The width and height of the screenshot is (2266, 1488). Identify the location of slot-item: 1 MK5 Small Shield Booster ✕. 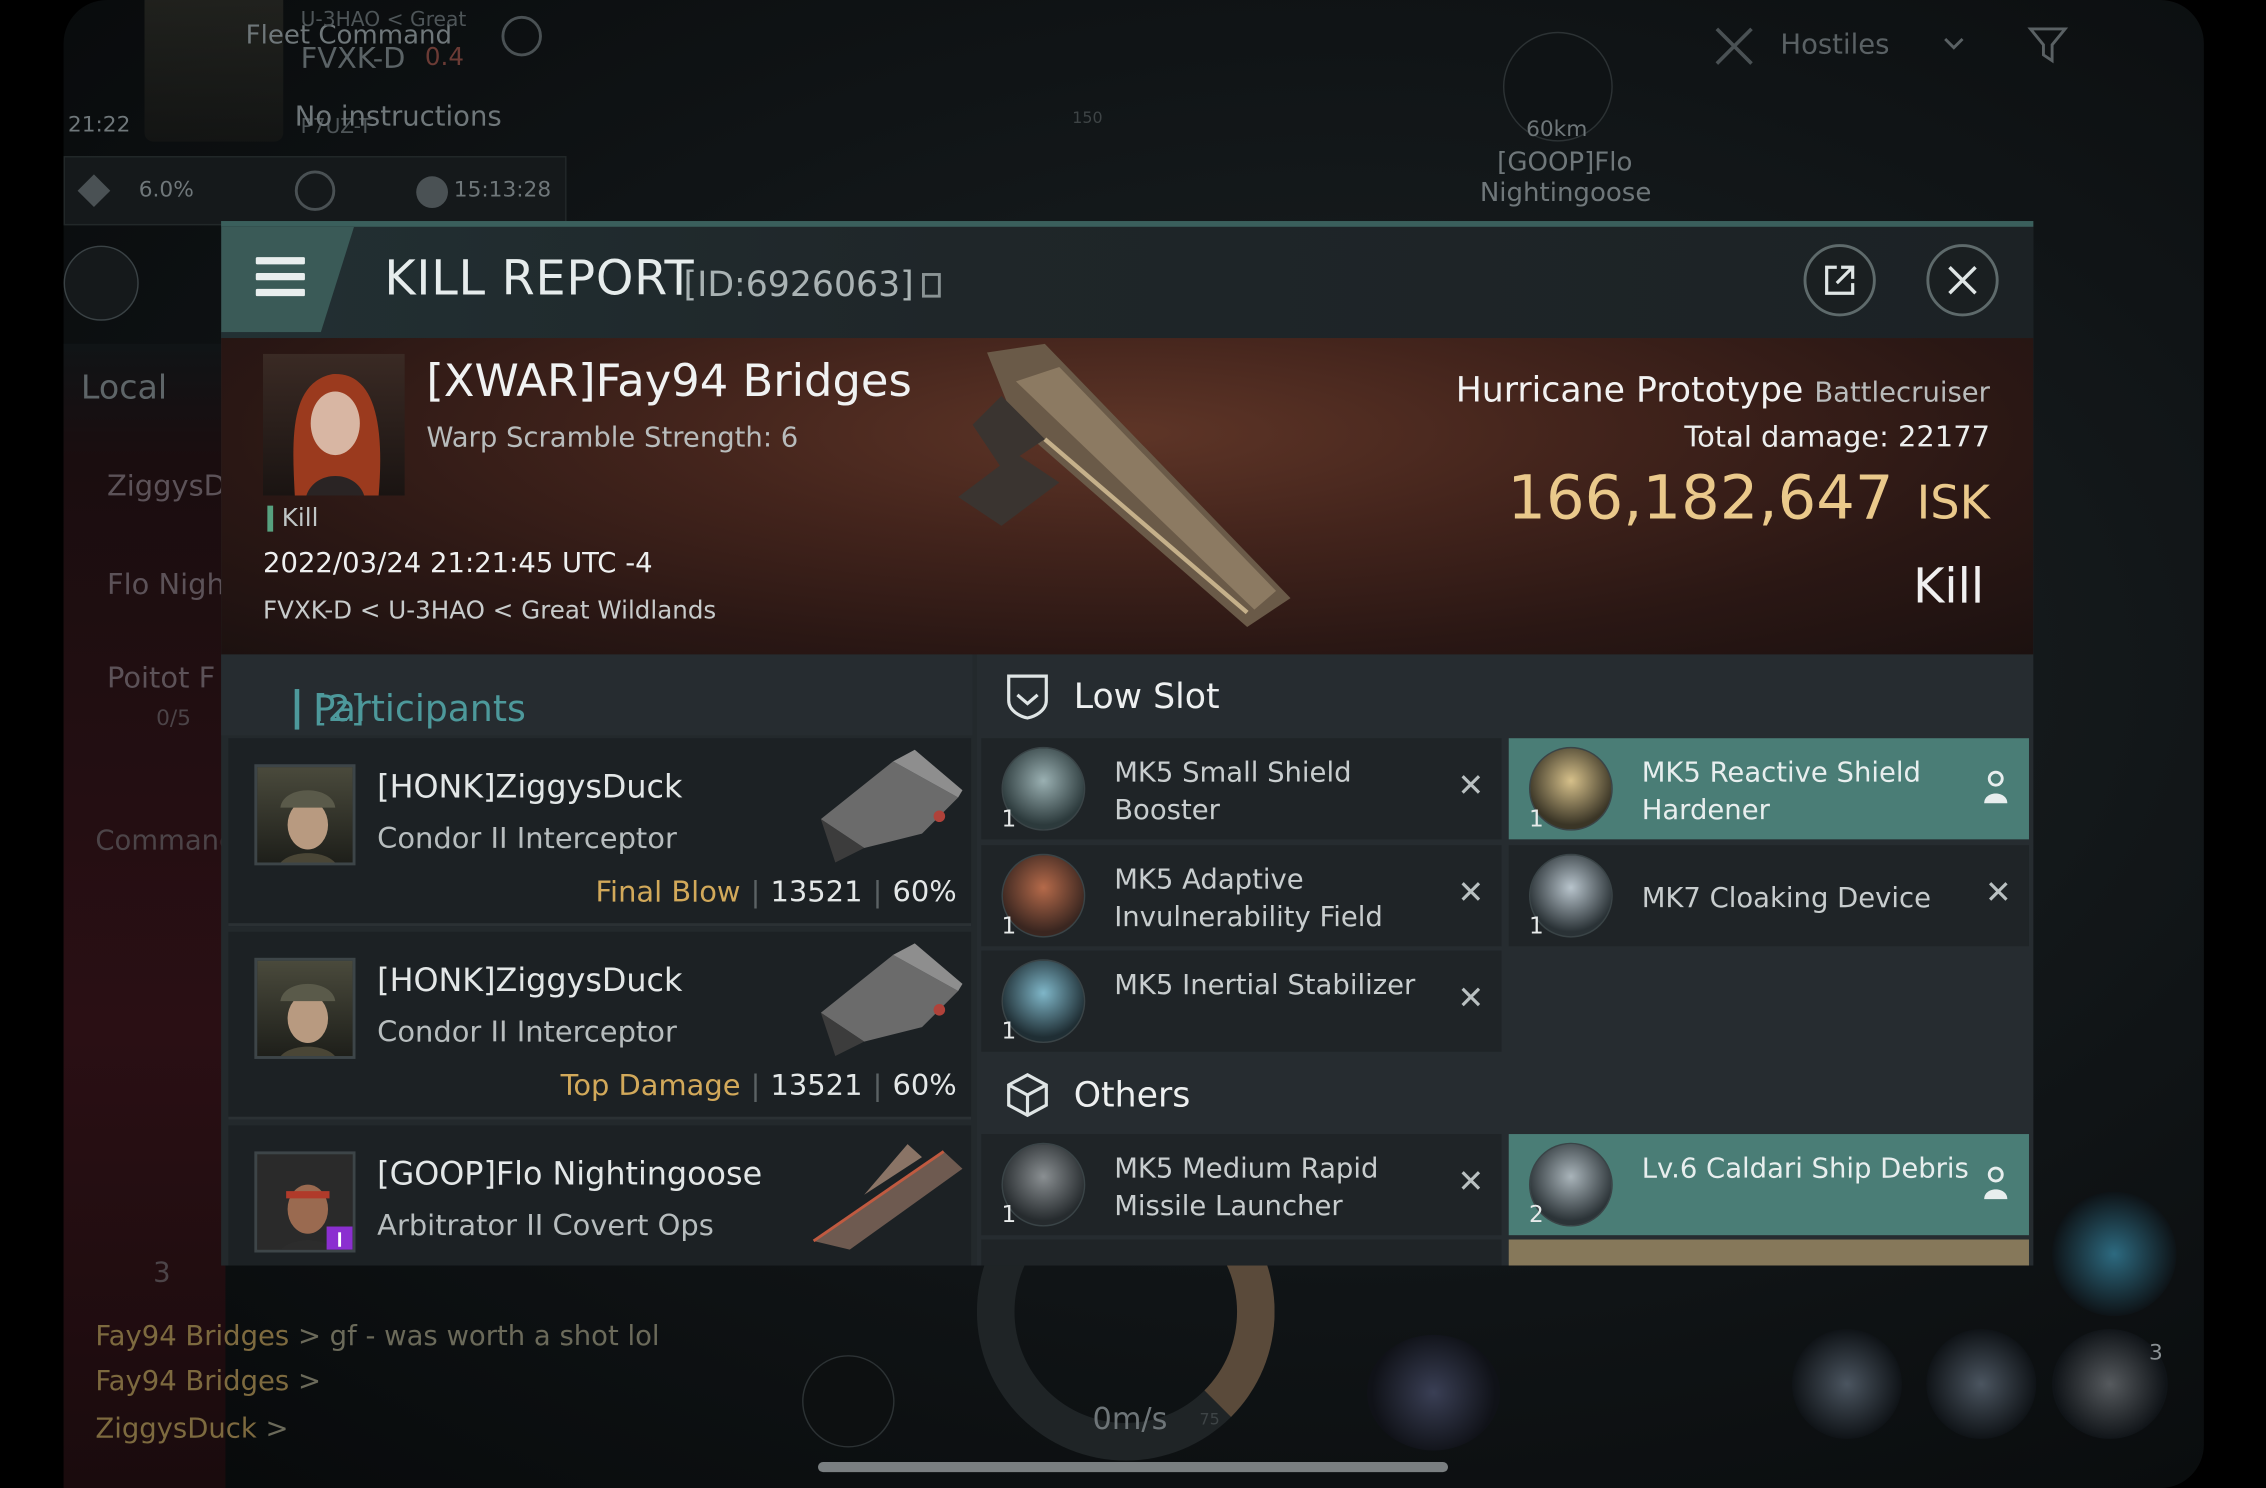
(1241, 789).